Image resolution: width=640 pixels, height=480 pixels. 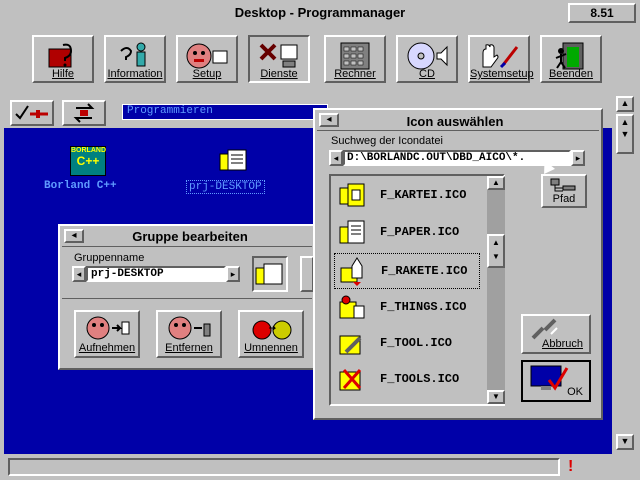 I want to click on folder-icon, so click(x=233, y=160).